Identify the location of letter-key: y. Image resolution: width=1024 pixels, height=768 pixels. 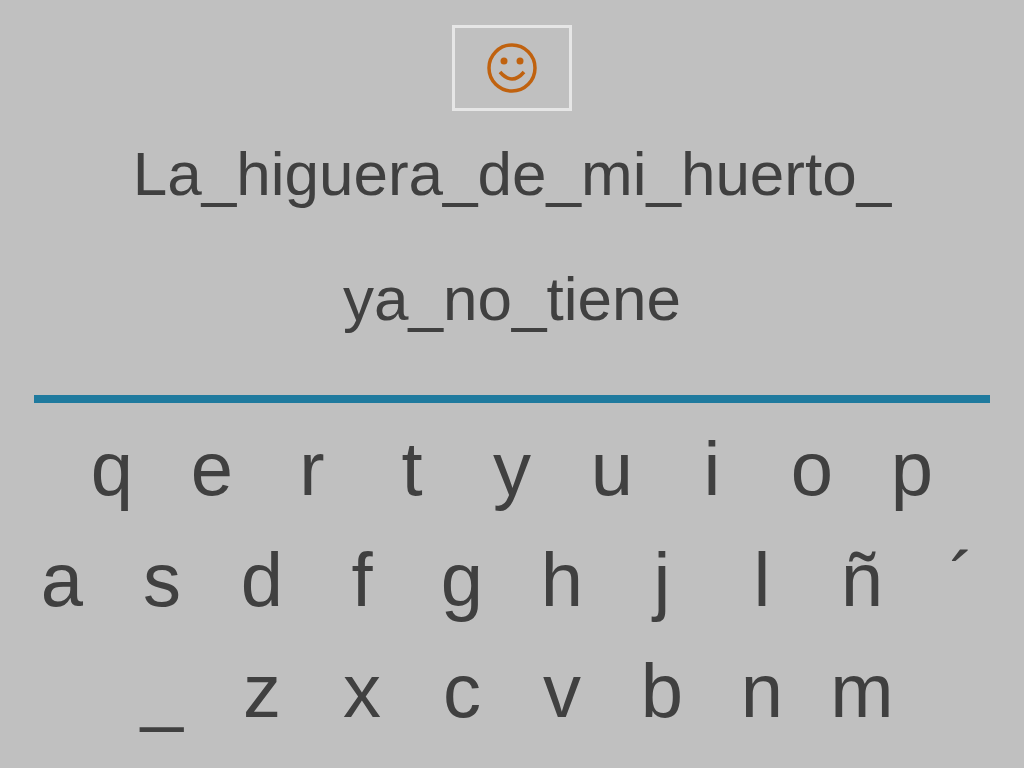
(512, 468).